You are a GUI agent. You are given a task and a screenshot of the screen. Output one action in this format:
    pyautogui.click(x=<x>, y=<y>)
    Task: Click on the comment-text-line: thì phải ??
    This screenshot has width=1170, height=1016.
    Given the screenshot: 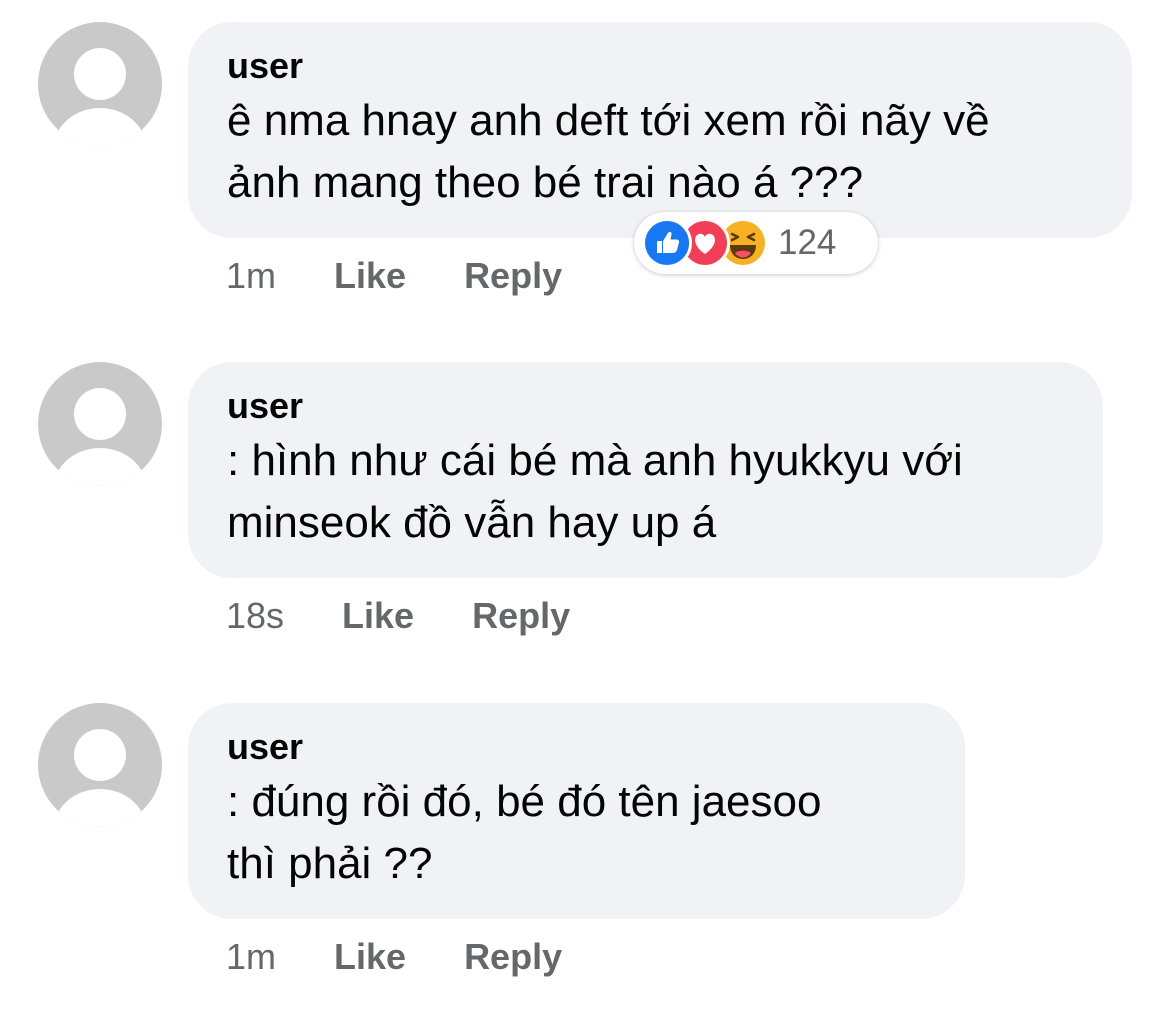 What is the action you would take?
    pyautogui.click(x=330, y=863)
    